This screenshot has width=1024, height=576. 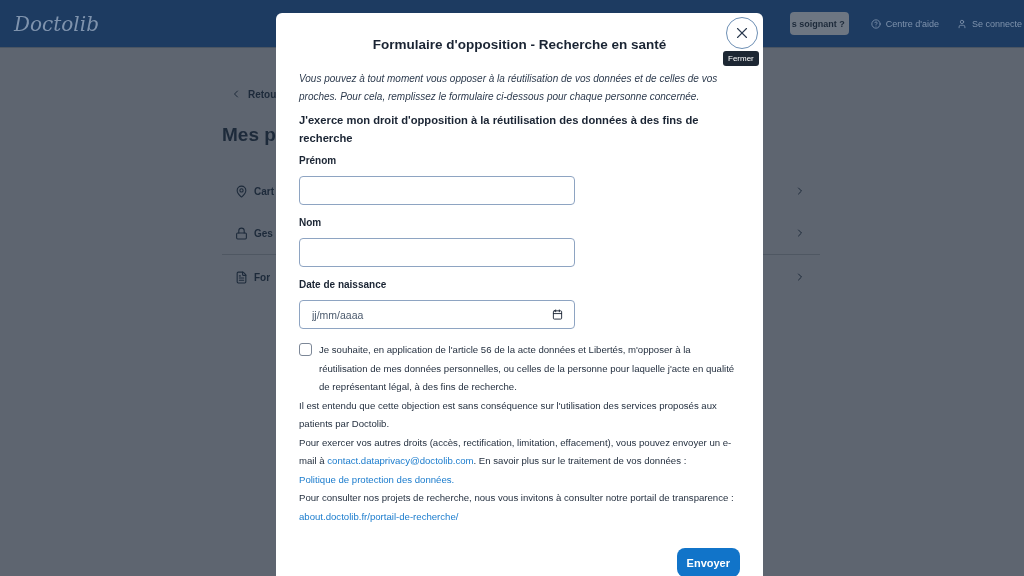 I want to click on info-paragraph: Pour consulter nos projets de recherche, nous vous invitons à consulter notre portail de transparence : about.doctolib.fr/portail-de-recherche/, so click(x=517, y=507).